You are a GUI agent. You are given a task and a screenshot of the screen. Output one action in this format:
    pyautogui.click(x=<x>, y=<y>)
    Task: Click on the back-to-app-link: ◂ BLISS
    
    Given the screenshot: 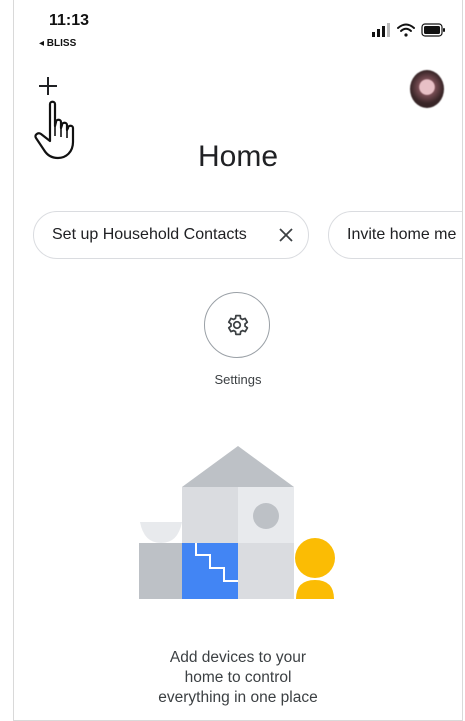 What is the action you would take?
    pyautogui.click(x=57, y=43)
    